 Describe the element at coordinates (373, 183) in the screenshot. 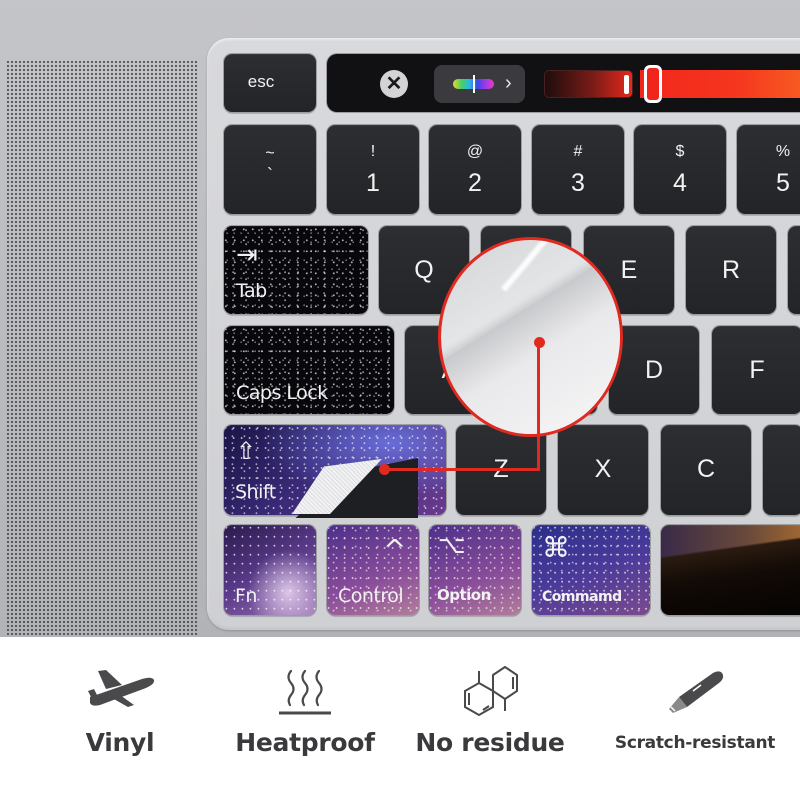

I see `key-primary-symbol: 1` at that location.